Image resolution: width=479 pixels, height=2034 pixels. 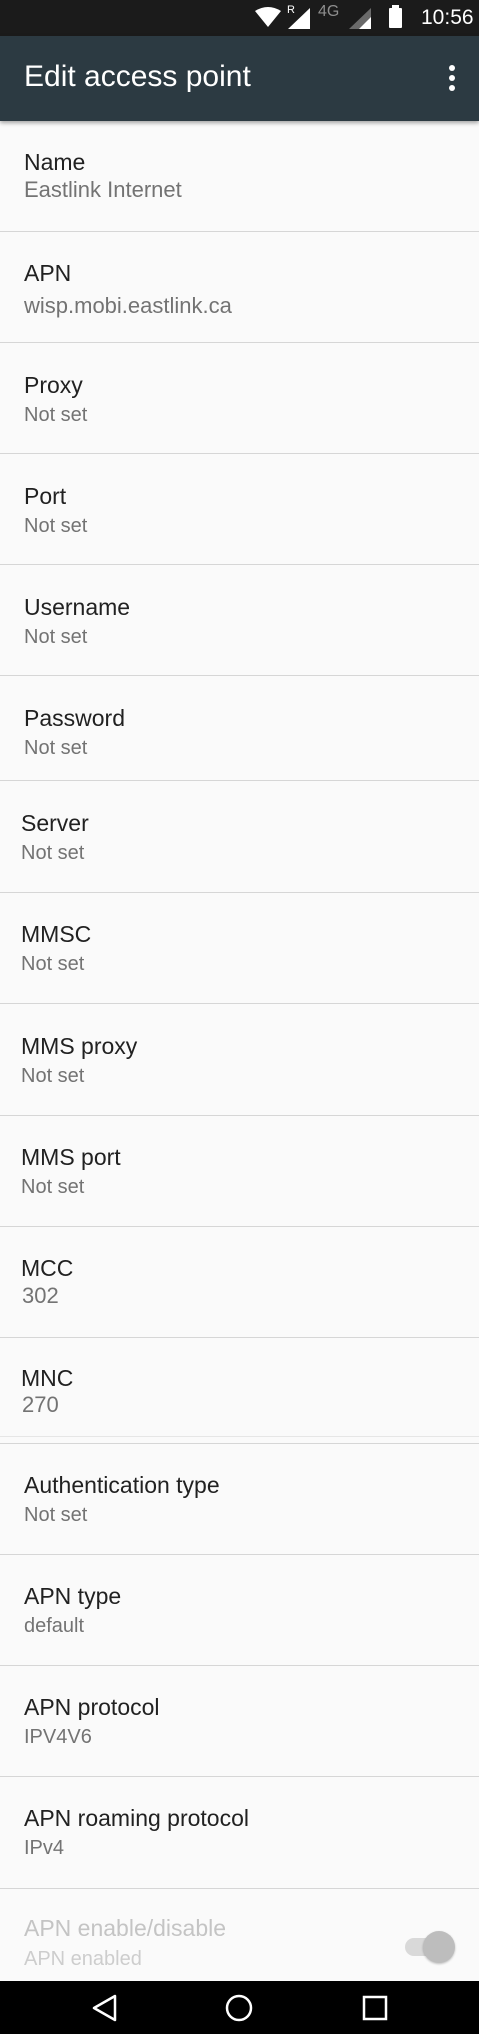 I want to click on pref-apn-roaming-protocol: APN roaming protocol IPv4, so click(x=239, y=1832).